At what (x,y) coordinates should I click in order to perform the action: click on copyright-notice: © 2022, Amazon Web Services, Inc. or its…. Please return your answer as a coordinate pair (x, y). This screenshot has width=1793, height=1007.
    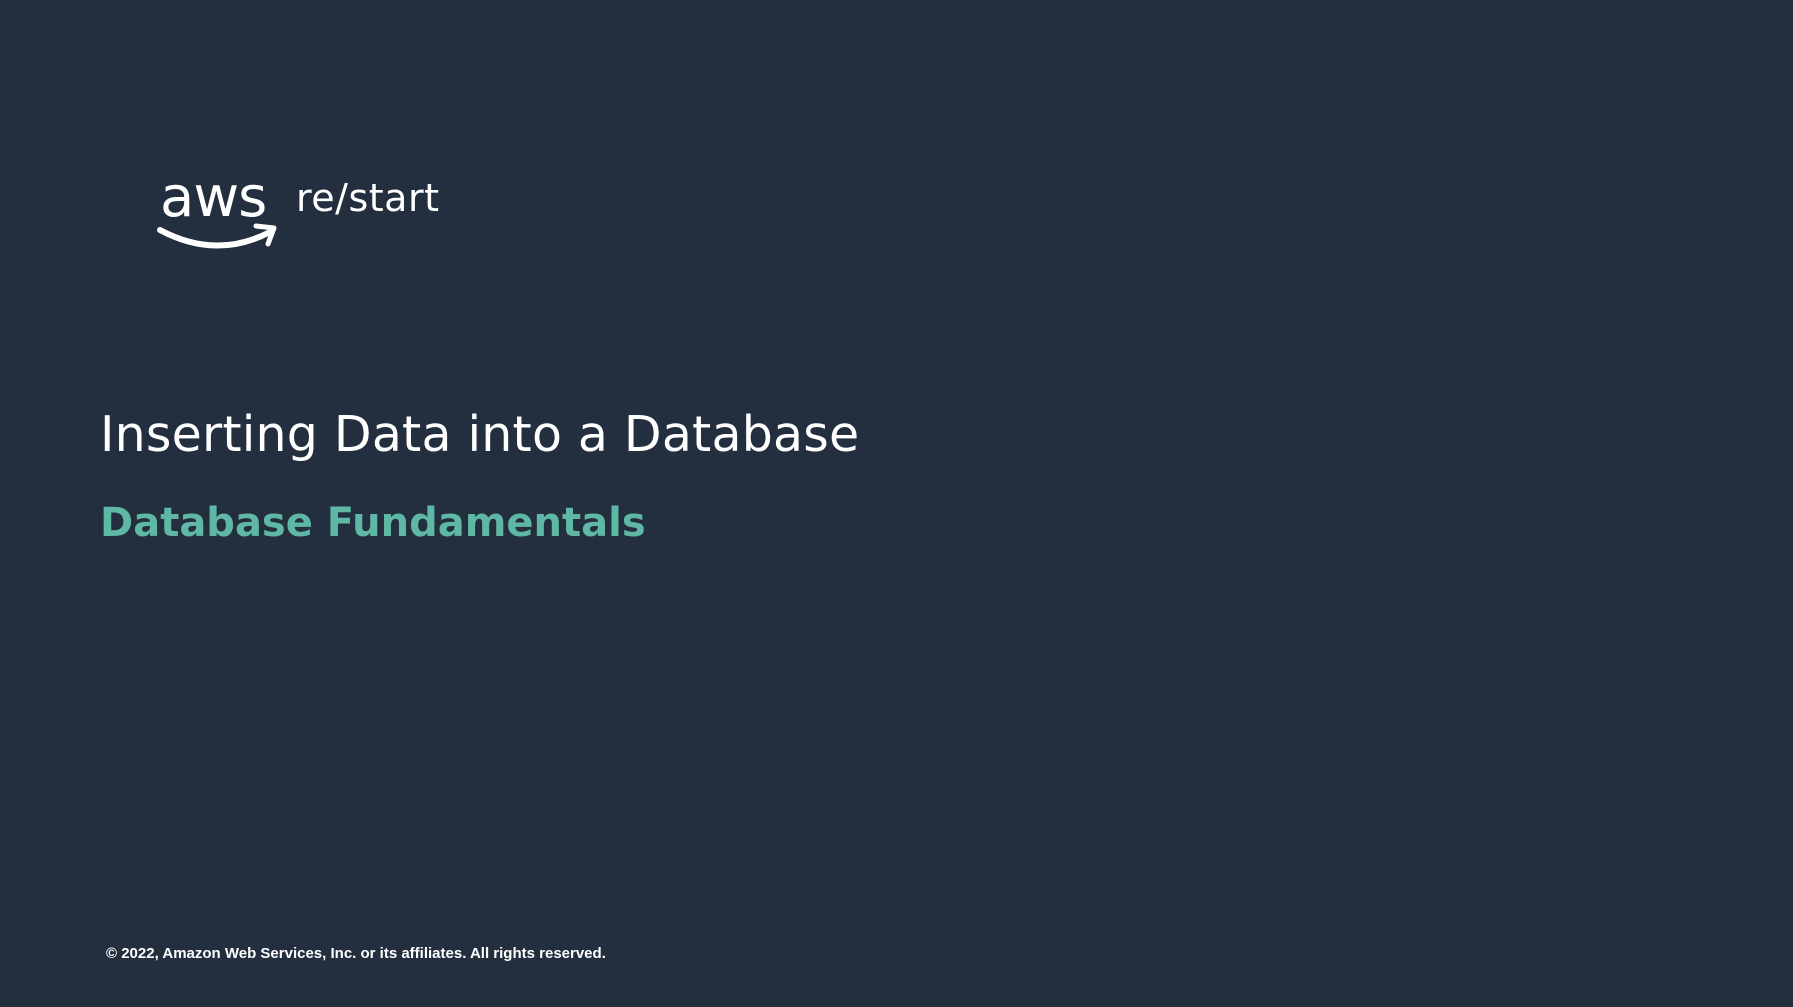
    Looking at the image, I should click on (356, 953).